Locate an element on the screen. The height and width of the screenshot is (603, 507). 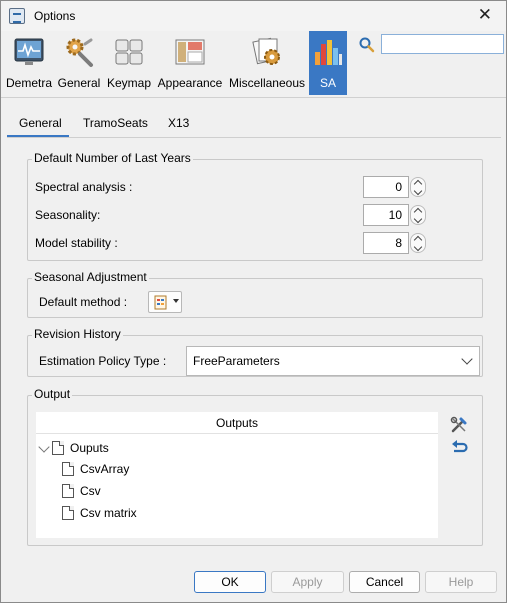
toolbar-item-sa: SA is located at coordinates (328, 63).